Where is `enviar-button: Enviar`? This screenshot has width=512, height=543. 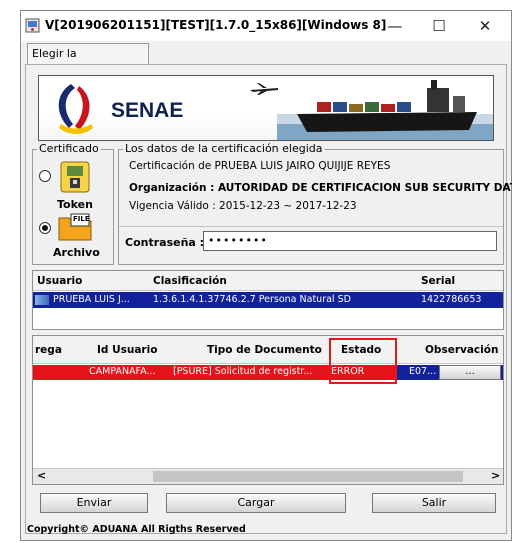
enviar-button: Enviar is located at coordinates (94, 503).